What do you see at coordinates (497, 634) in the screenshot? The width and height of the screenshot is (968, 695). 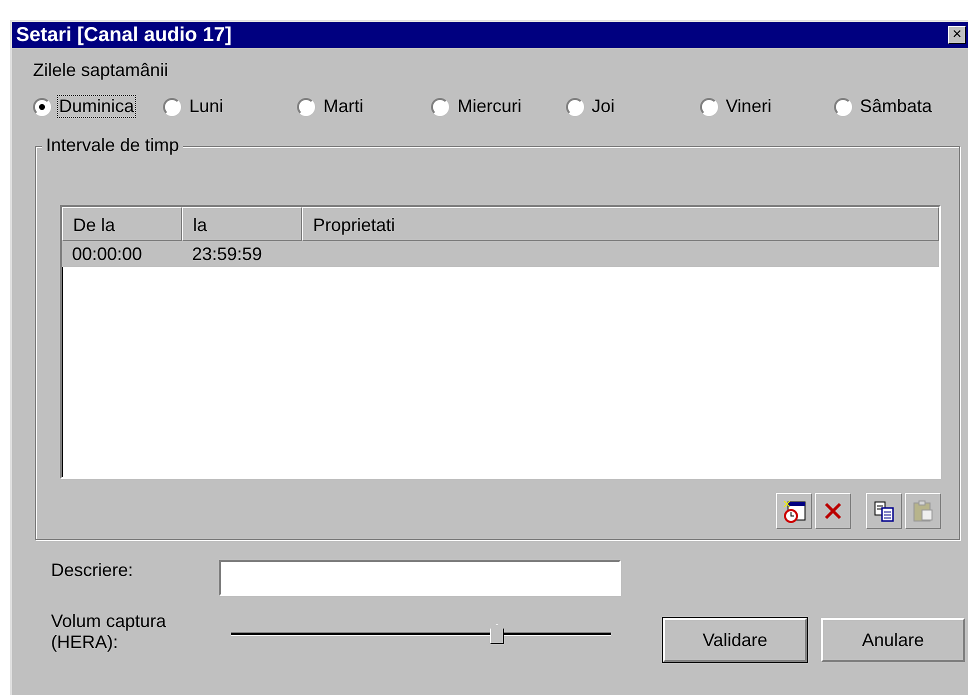 I see `slider-thumb` at bounding box center [497, 634].